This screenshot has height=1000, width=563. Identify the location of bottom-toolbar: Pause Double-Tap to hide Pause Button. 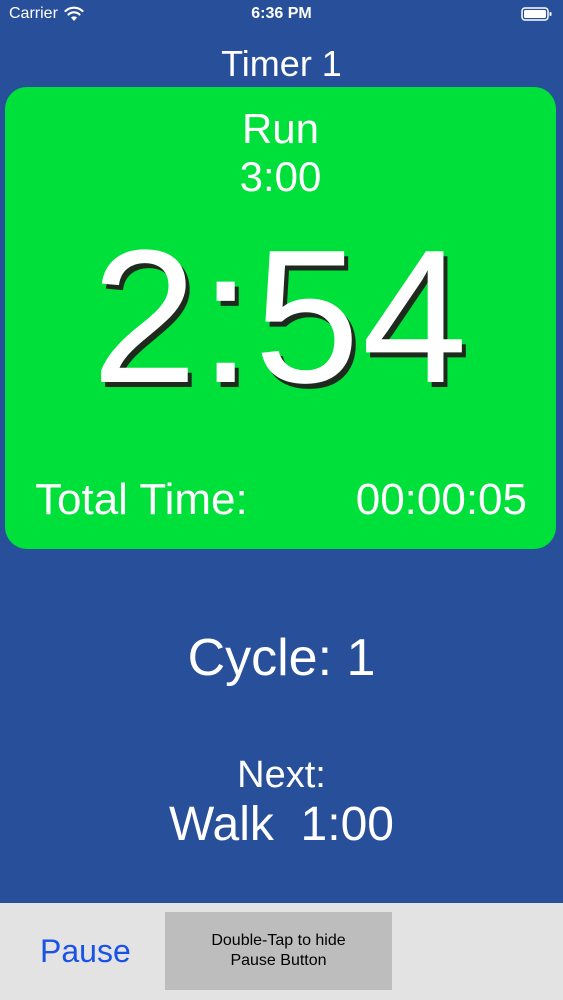
(281, 951).